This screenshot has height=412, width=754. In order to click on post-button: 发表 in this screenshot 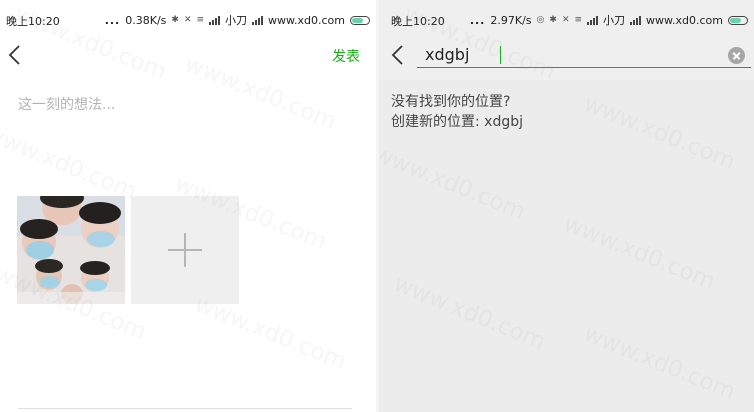, I will do `click(346, 56)`.